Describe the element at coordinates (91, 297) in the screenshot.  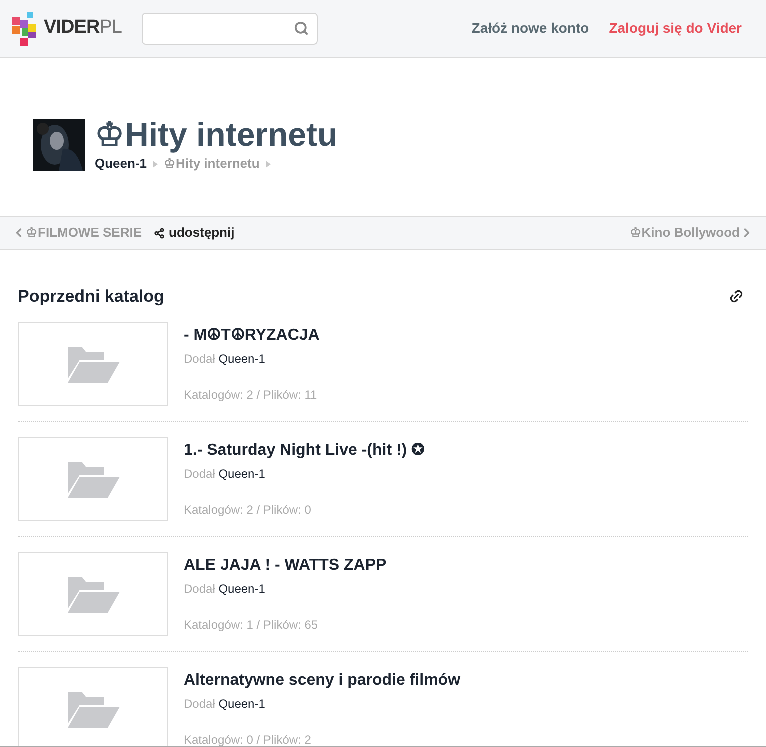
I see `section-title: Poprzedni katalog` at that location.